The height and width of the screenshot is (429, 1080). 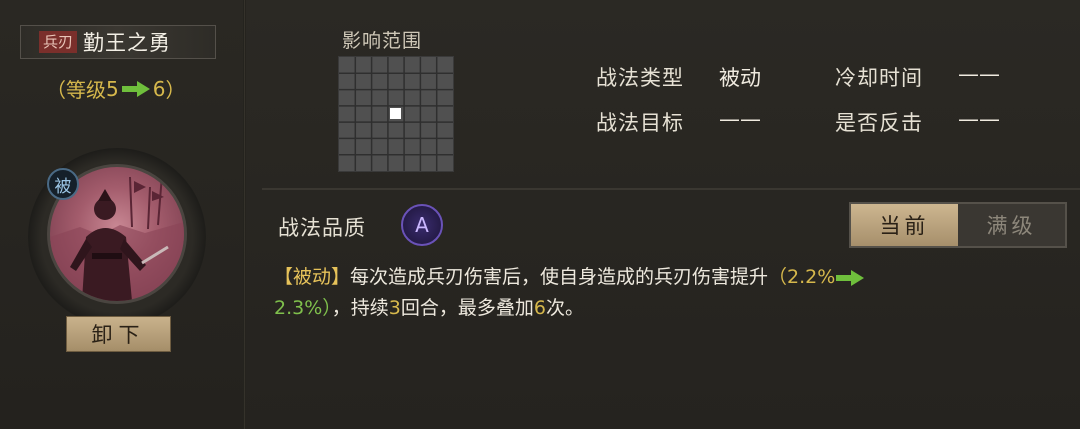 I want to click on skill-level: （等级 5 6 ）, so click(x=115, y=88).